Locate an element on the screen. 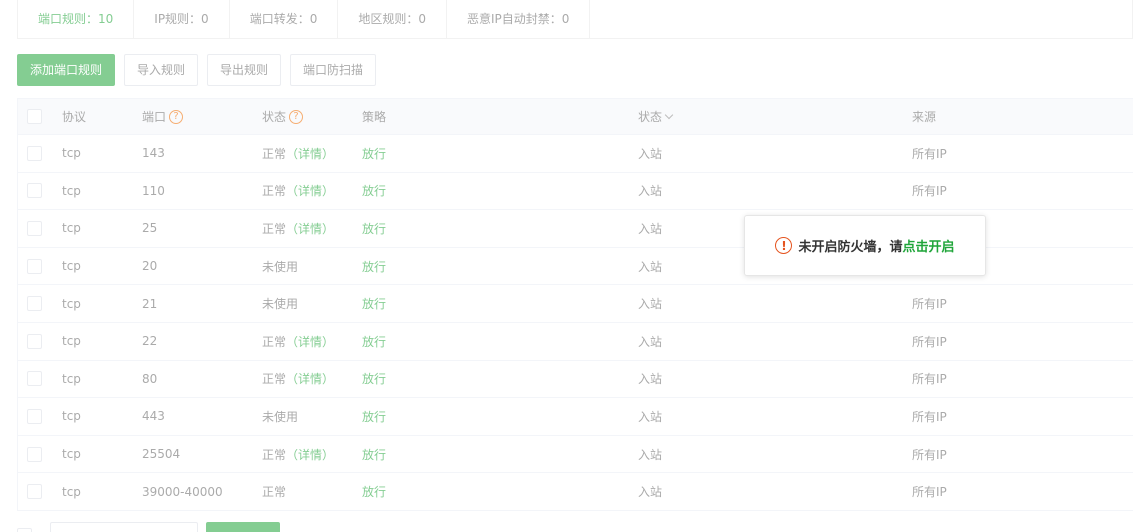 Image resolution: width=1133 pixels, height=532 pixels. port-anti-scan-button: 端口防扫描 is located at coordinates (333, 70).